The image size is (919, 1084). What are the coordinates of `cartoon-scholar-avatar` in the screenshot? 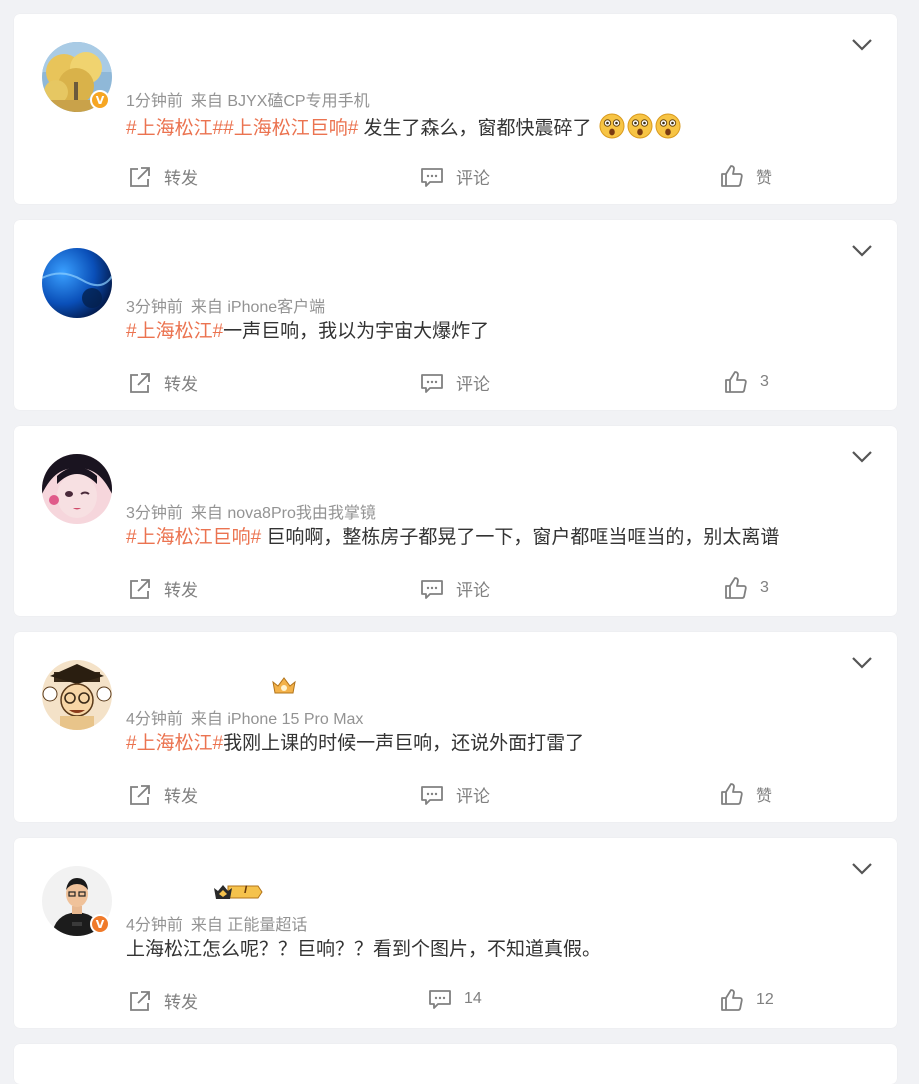 It's located at (77, 695).